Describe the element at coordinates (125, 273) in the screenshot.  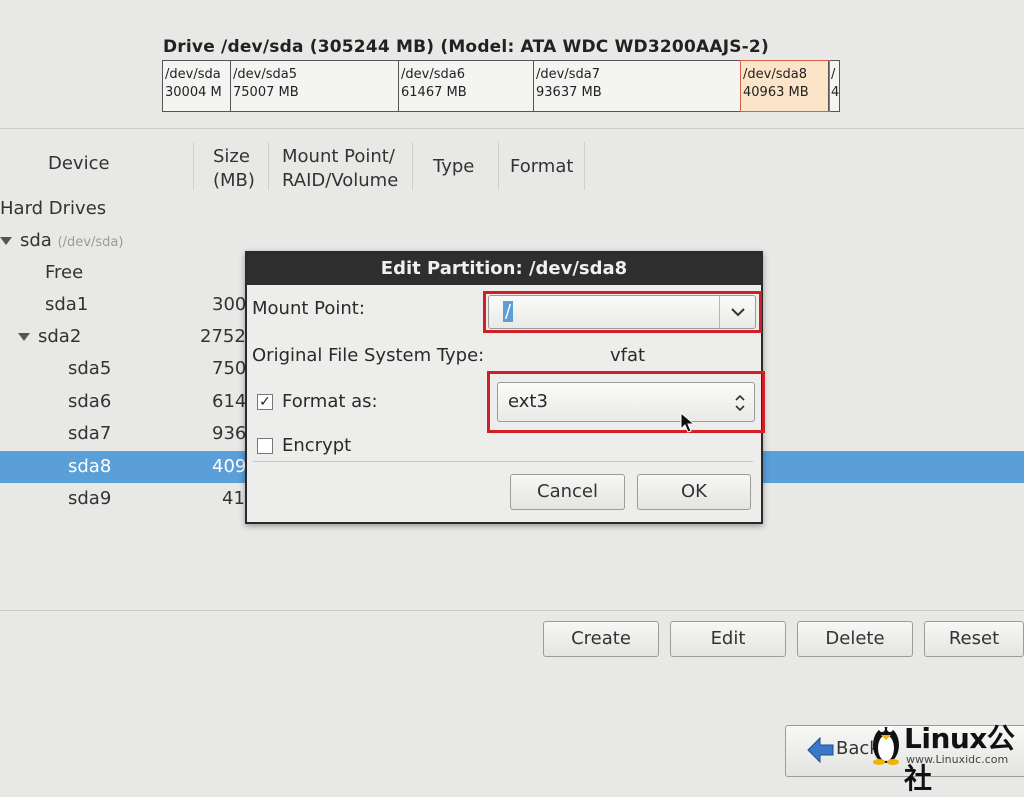
I see `tree-row-free: Free` at that location.